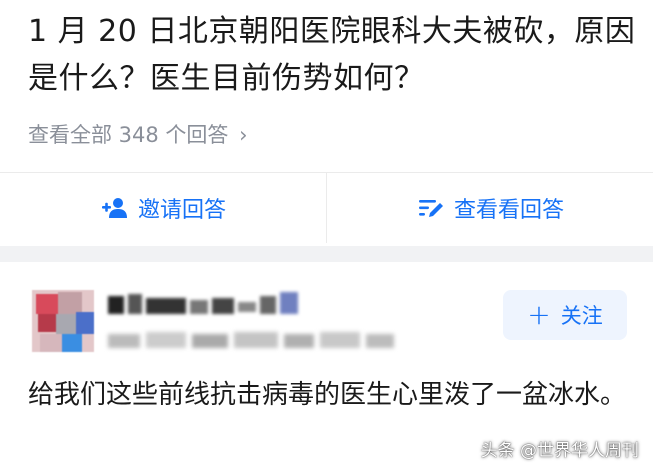  What do you see at coordinates (218, 305) in the screenshot?
I see `blurred-username` at bounding box center [218, 305].